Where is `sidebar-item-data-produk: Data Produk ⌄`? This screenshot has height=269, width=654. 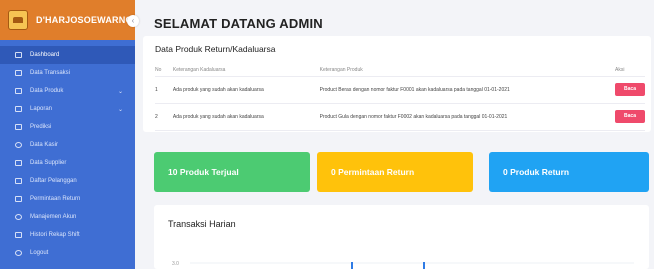
sidebar-item-data-produk: Data Produk ⌄ is located at coordinates (67, 91).